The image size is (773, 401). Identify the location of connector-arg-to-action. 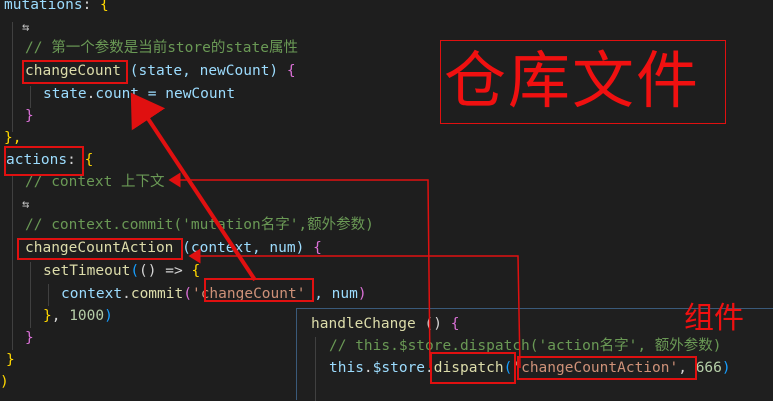
(354, 308).